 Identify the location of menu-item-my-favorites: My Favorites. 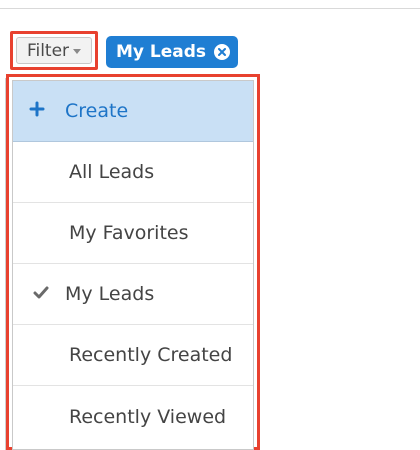
(133, 233).